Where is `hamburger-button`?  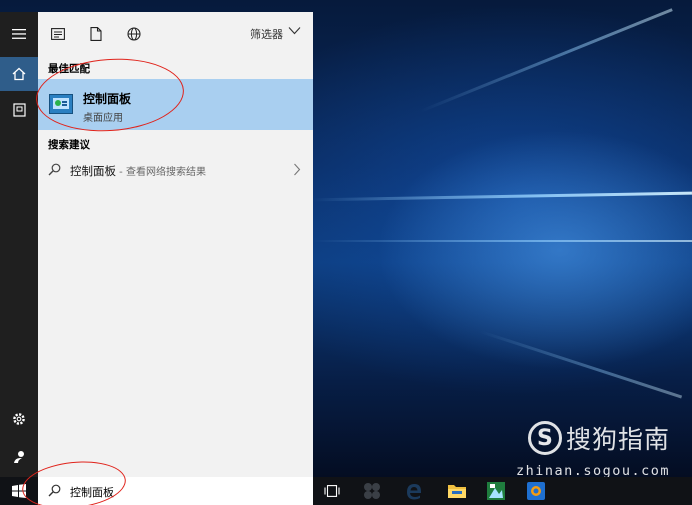 hamburger-button is located at coordinates (19, 34).